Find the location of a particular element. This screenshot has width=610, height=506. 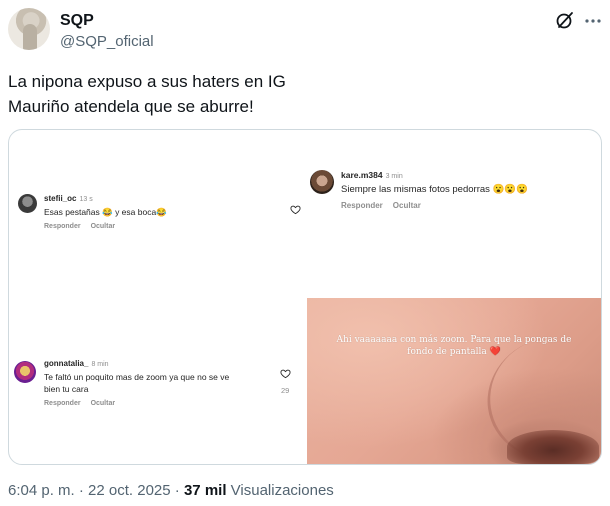

grok-icon is located at coordinates (565, 20).